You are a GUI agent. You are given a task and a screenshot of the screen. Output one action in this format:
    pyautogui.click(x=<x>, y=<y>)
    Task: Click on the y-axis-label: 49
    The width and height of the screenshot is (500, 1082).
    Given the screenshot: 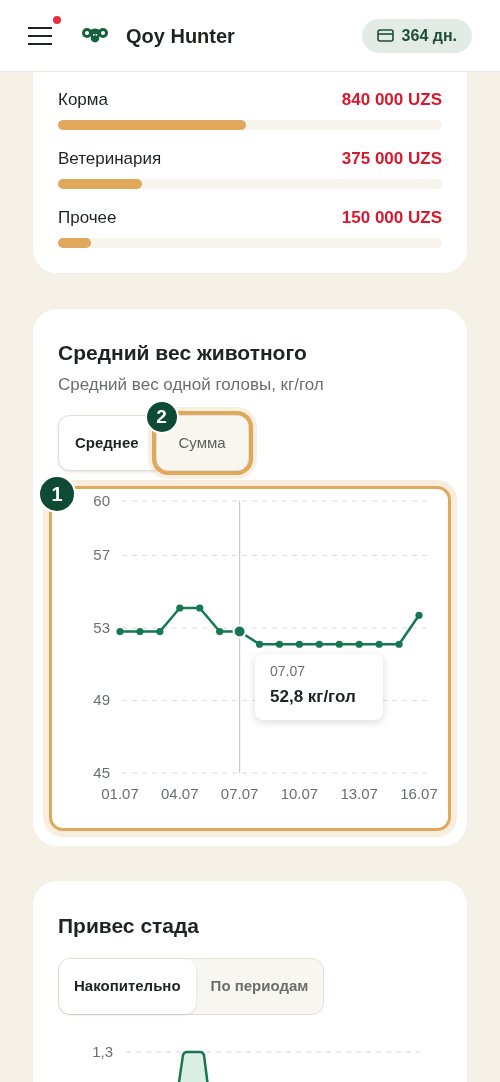 What is the action you would take?
    pyautogui.click(x=101, y=700)
    